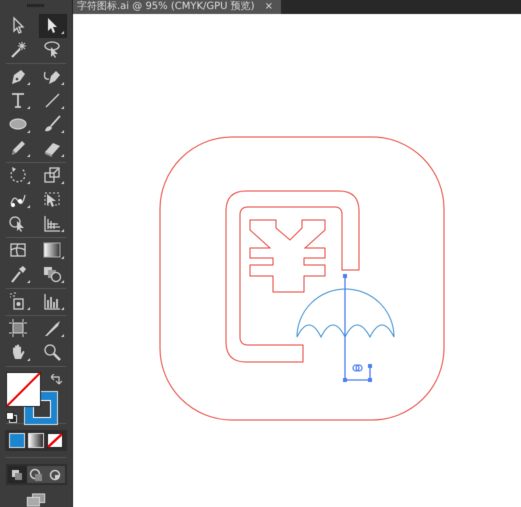 This screenshot has height=507, width=521. What do you see at coordinates (357, 328) in the screenshot?
I see `selected-handle-path` at bounding box center [357, 328].